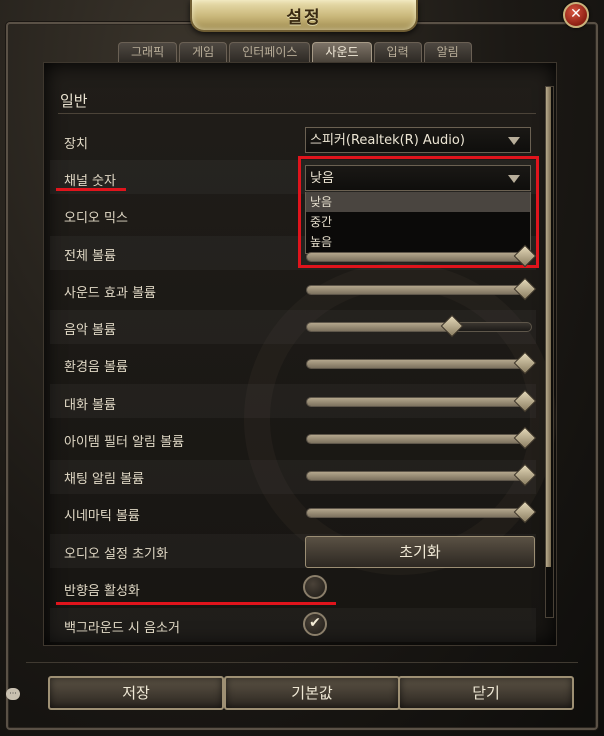  What do you see at coordinates (576, 15) in the screenshot?
I see `close-icon: ✕` at bounding box center [576, 15].